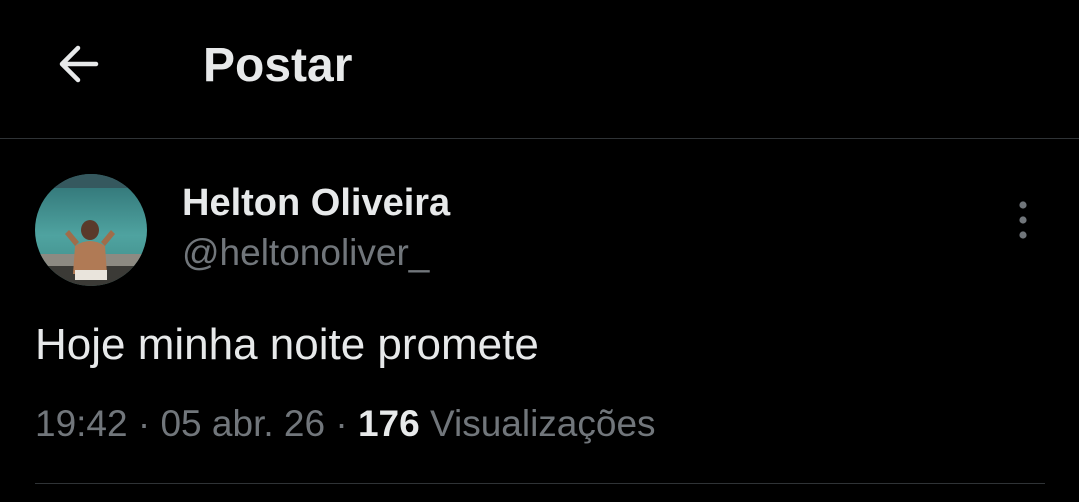  What do you see at coordinates (278, 65) in the screenshot?
I see `page-title: Postar` at bounding box center [278, 65].